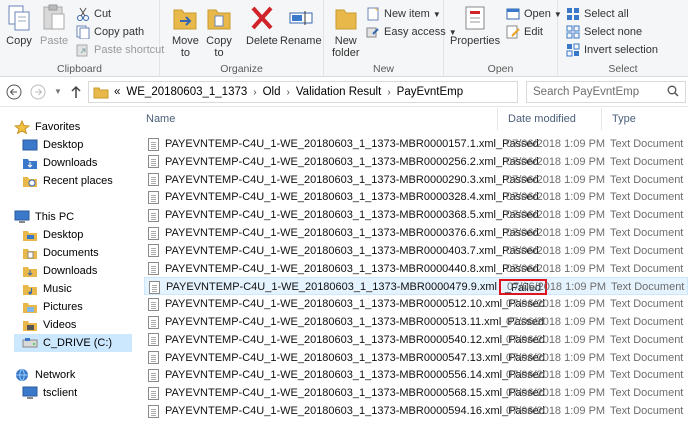  Describe the element at coordinates (338, 92) in the screenshot. I see `breadcrumb-item: Validation Result` at that location.